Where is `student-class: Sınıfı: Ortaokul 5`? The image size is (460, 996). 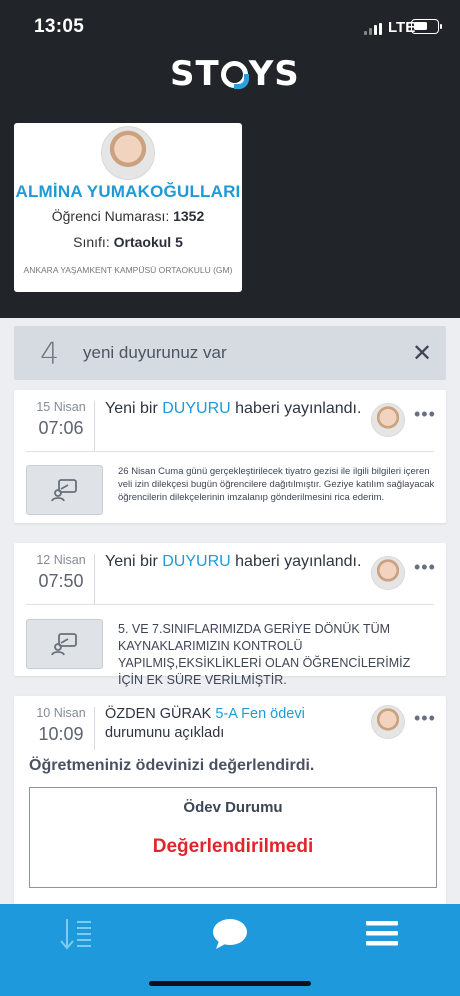
student-class: Sınıfı: Ortaokul 5 is located at coordinates (128, 242).